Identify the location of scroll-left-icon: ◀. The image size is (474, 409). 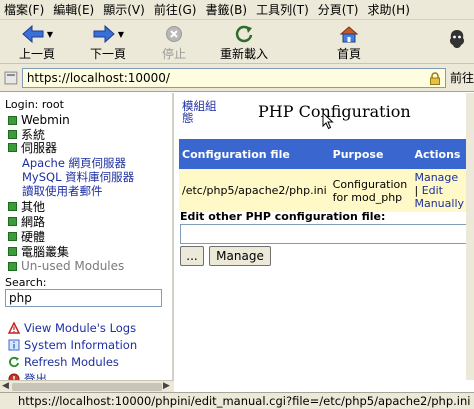
(5, 386).